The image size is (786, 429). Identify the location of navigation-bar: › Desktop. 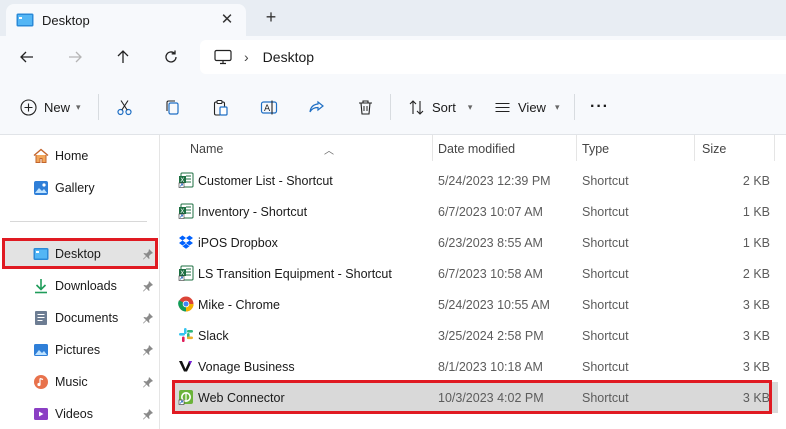
(393, 57).